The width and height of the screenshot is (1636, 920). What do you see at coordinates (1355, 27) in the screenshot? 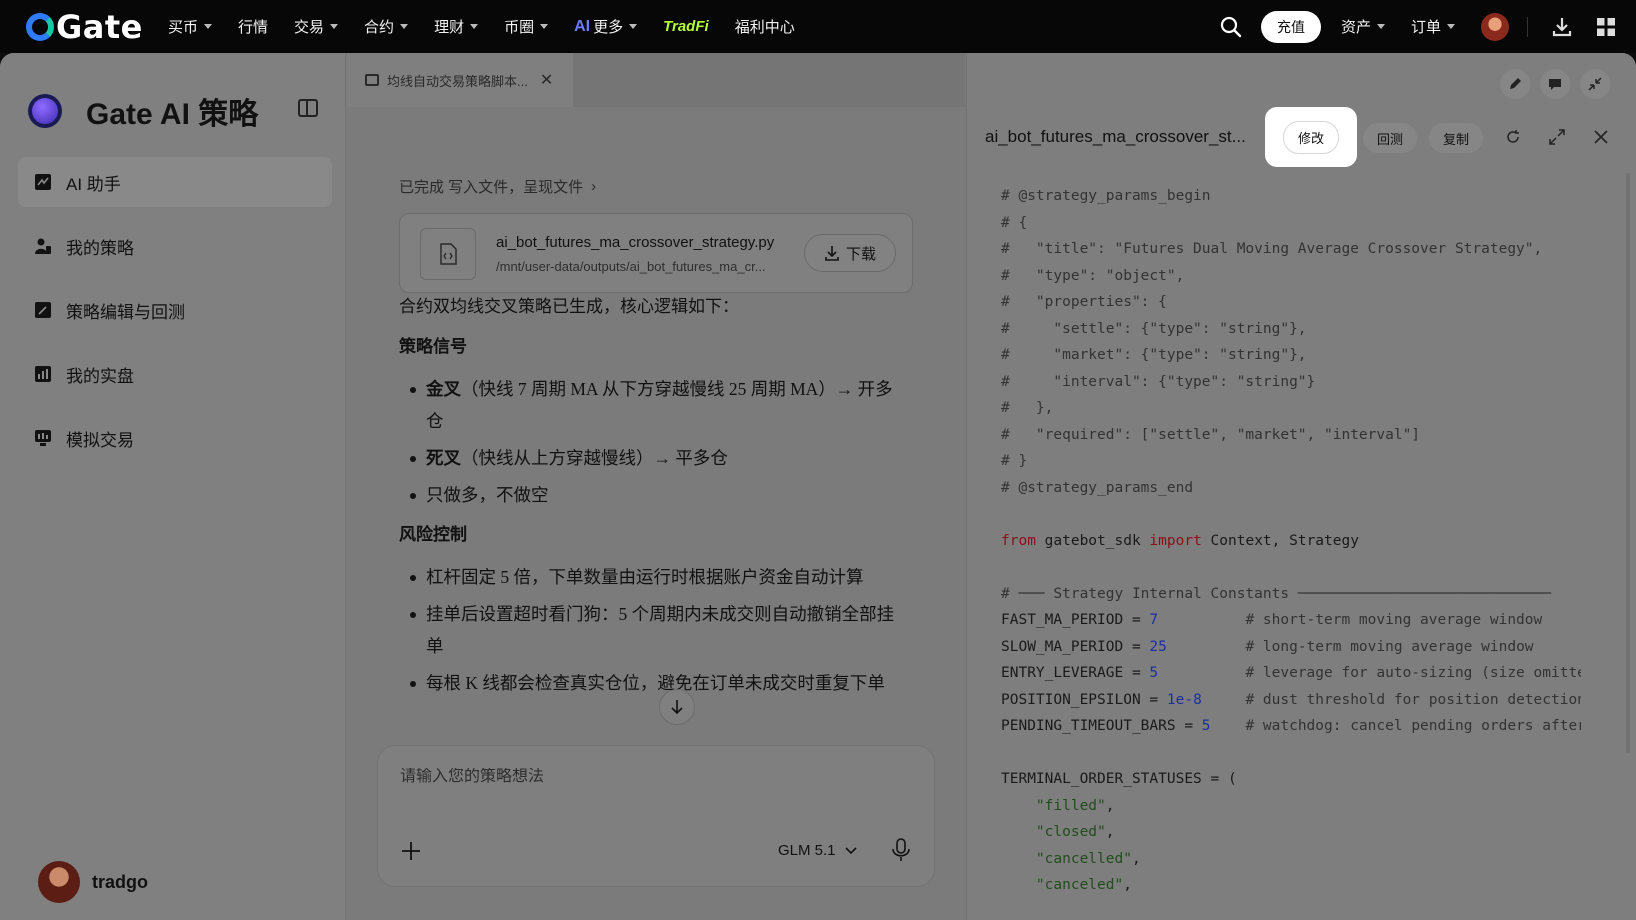
I see `nav-item-label: 资产` at bounding box center [1355, 27].